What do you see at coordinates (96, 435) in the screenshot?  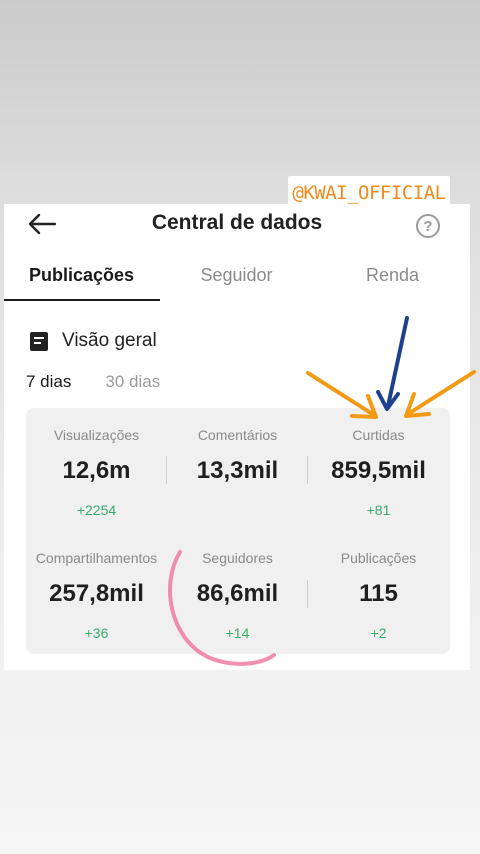 I see `stat-label: Visualizações` at bounding box center [96, 435].